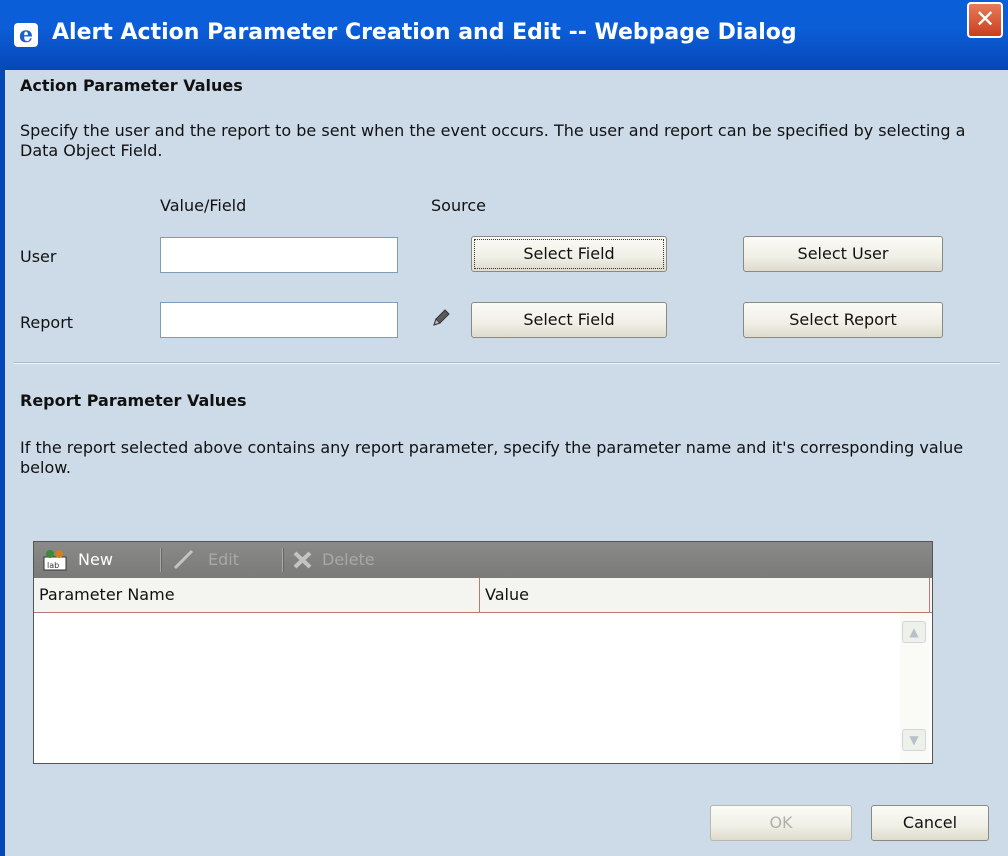  Describe the element at coordinates (915, 688) in the screenshot. I see `grid-scrollbar: ▲ ▼` at that location.